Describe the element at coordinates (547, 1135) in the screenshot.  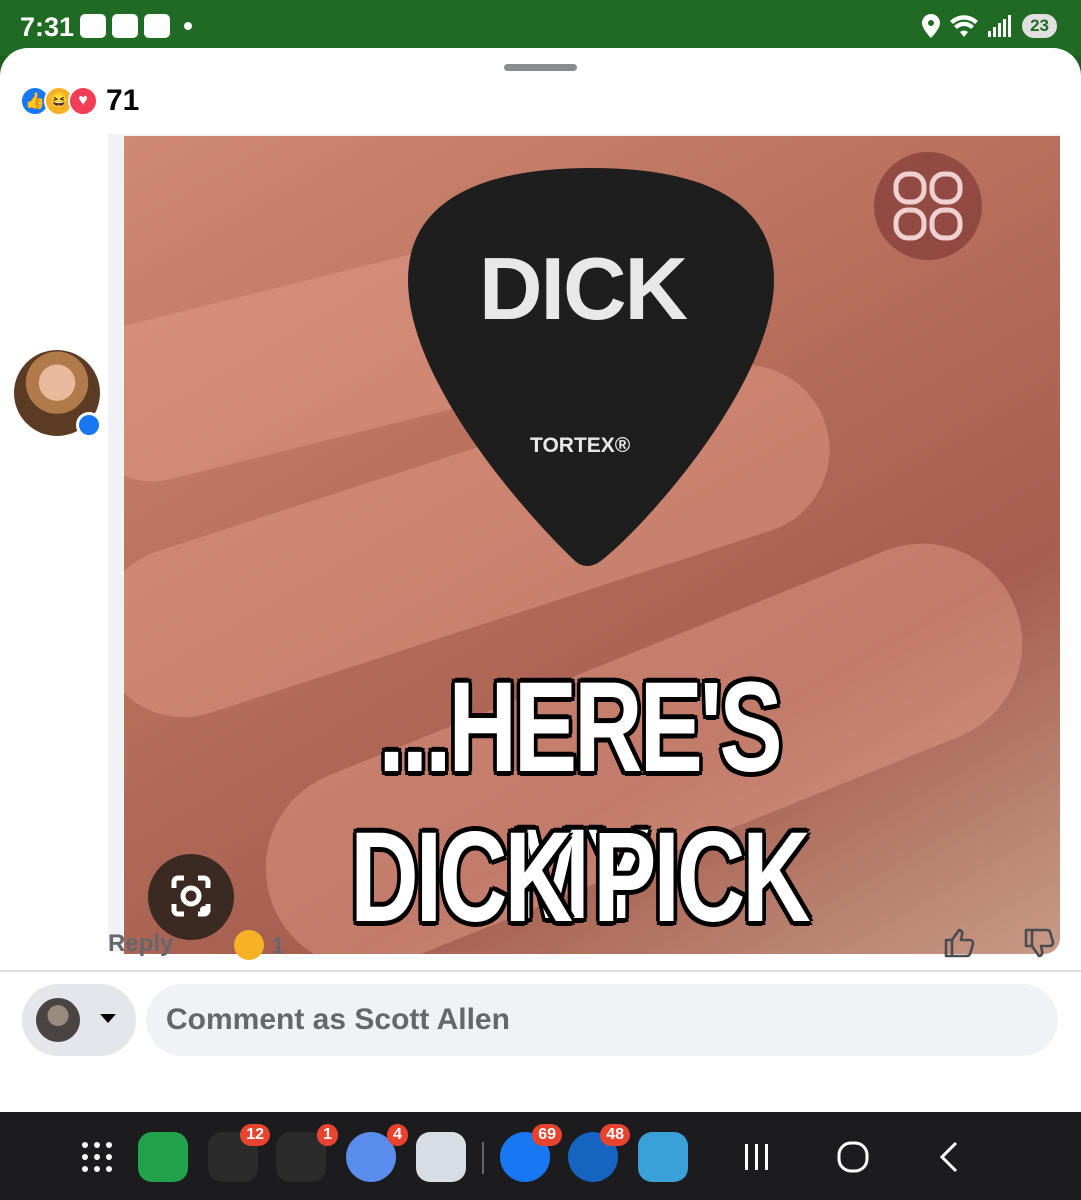
I see `notification-badge: 69` at that location.